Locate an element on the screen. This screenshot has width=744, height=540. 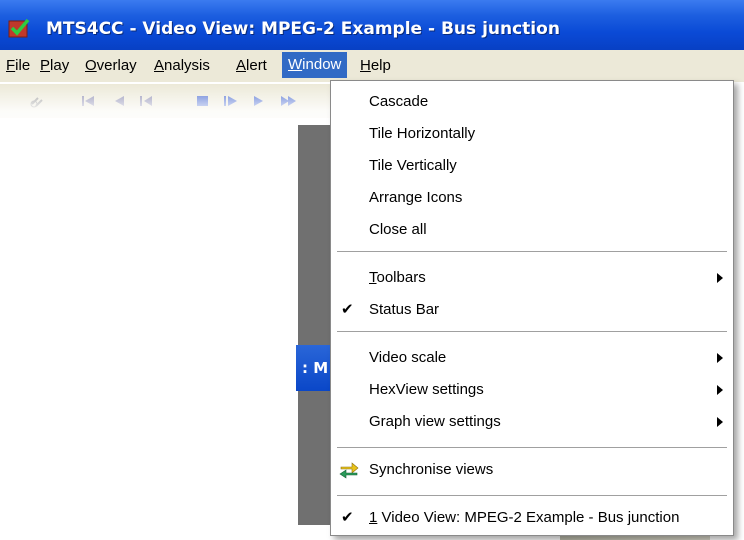
toolbar is located at coordinates (166, 101).